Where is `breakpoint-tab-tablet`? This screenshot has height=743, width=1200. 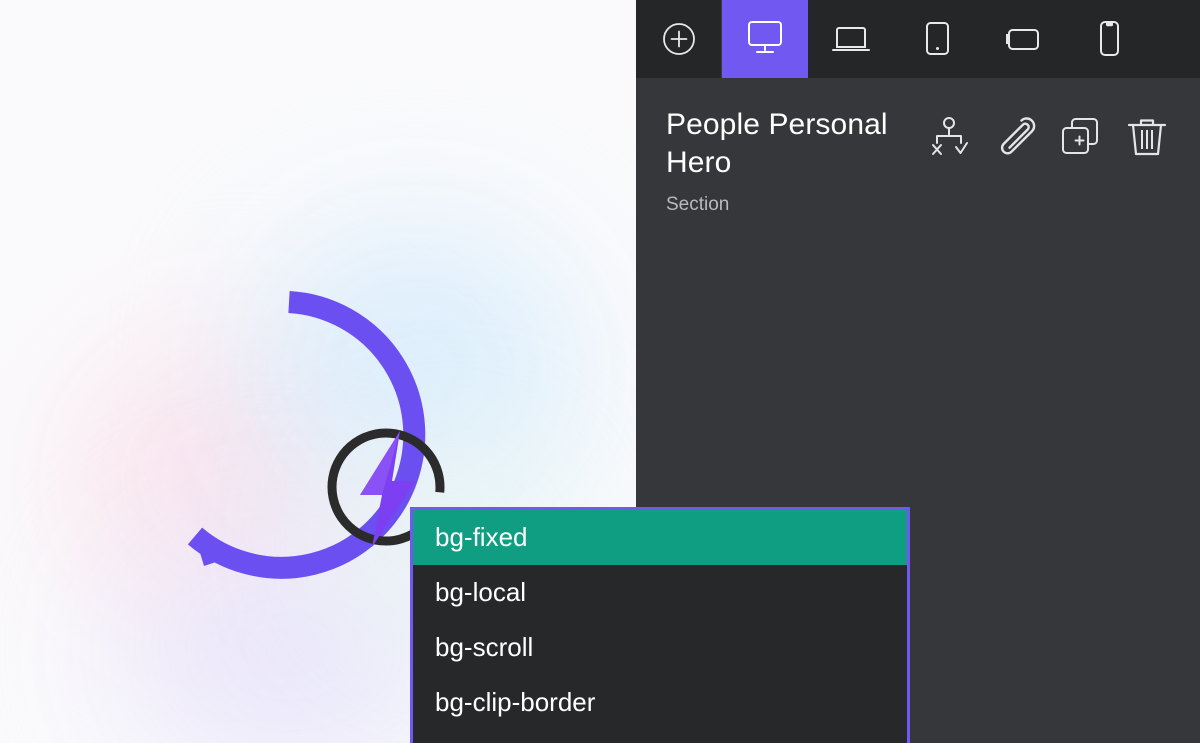
breakpoint-tab-tablet is located at coordinates (937, 39).